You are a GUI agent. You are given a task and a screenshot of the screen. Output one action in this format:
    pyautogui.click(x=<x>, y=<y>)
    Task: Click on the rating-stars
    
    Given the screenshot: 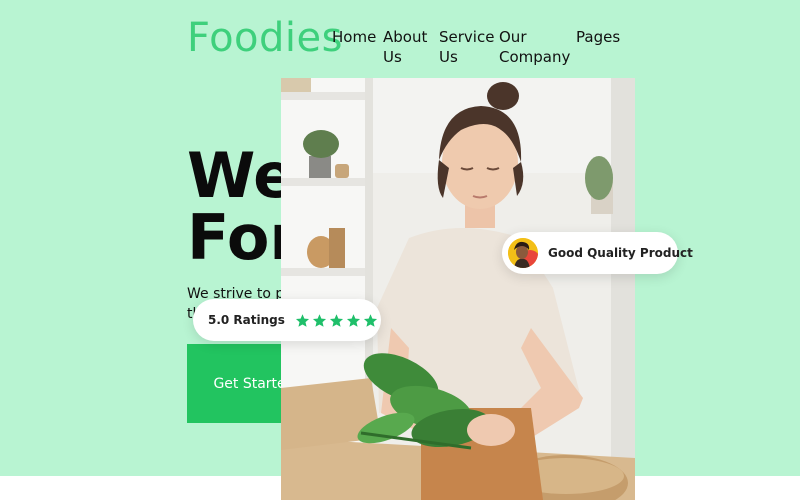 What is the action you would take?
    pyautogui.click(x=336, y=320)
    